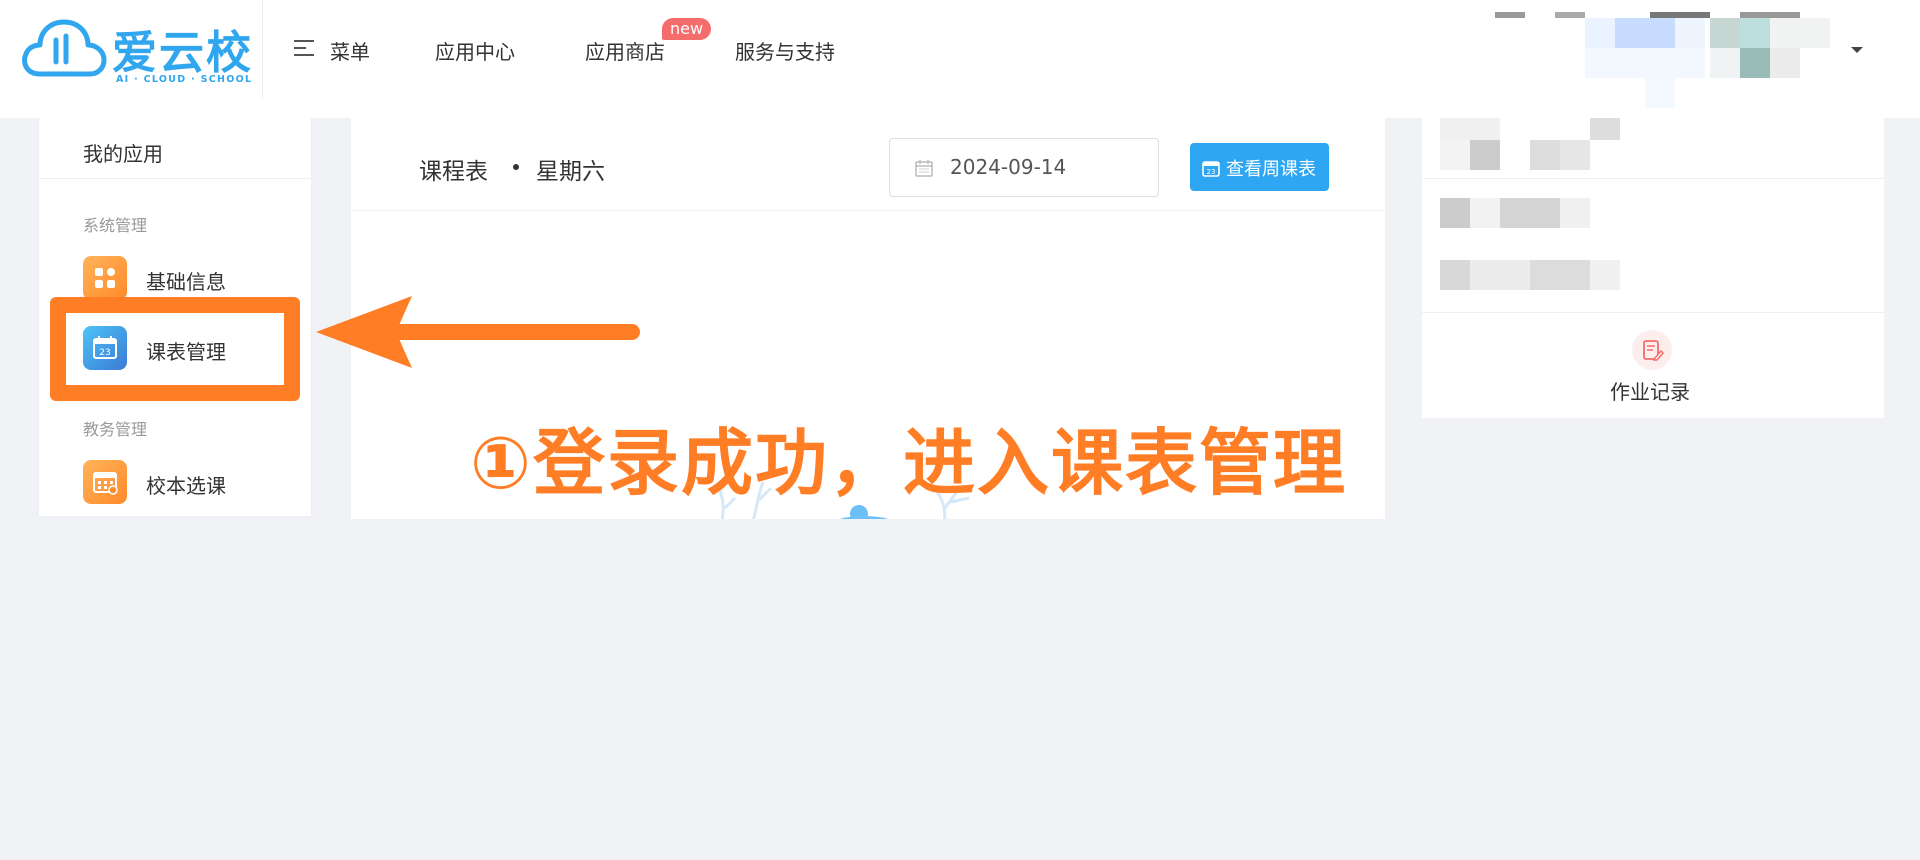  What do you see at coordinates (1653, 268) in the screenshot?
I see `right-panel: 作业记录` at bounding box center [1653, 268].